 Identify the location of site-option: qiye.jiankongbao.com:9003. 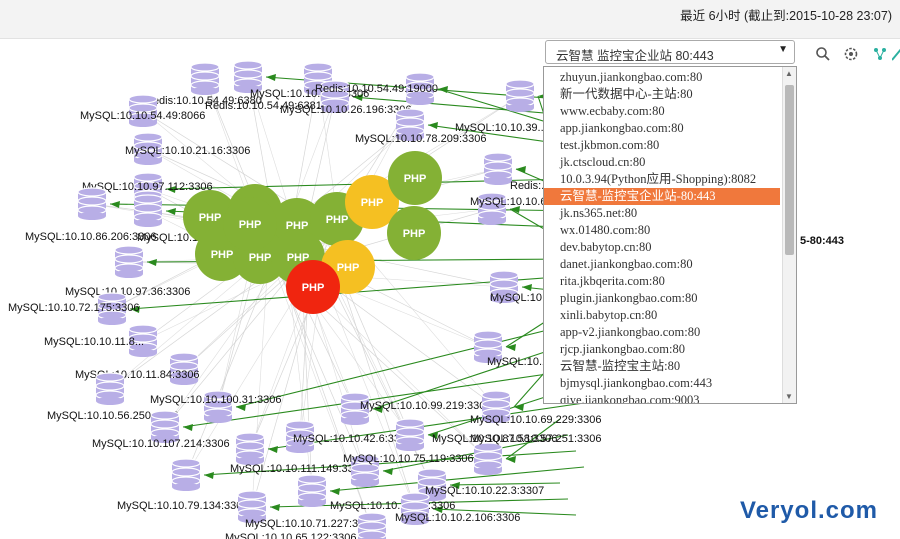
(662, 397).